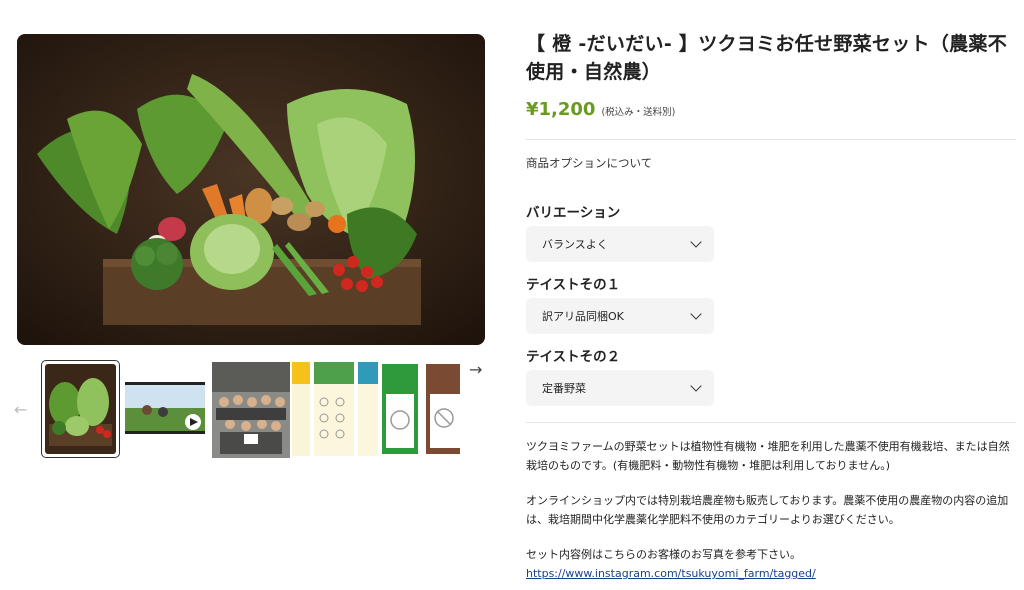 This screenshot has width=1024, height=590. I want to click on thumbnail-info-card, so click(301, 409).